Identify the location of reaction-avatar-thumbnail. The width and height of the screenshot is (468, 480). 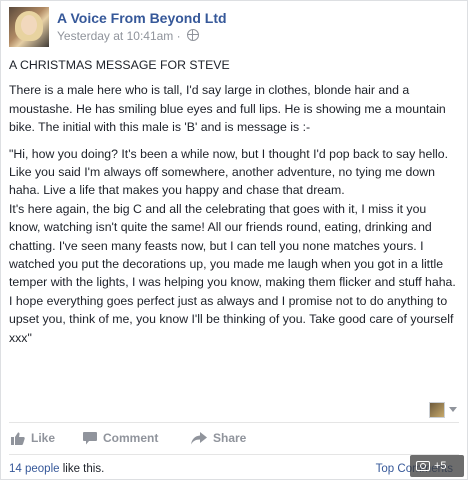
(437, 410).